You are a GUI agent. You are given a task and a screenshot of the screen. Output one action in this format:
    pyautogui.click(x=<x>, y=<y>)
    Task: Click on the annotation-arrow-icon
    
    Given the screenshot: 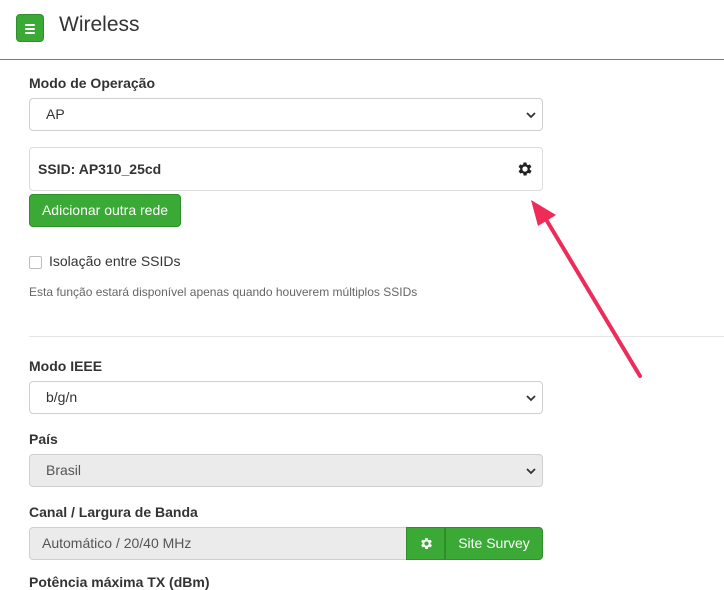 What is the action you would take?
    pyautogui.click(x=586, y=289)
    